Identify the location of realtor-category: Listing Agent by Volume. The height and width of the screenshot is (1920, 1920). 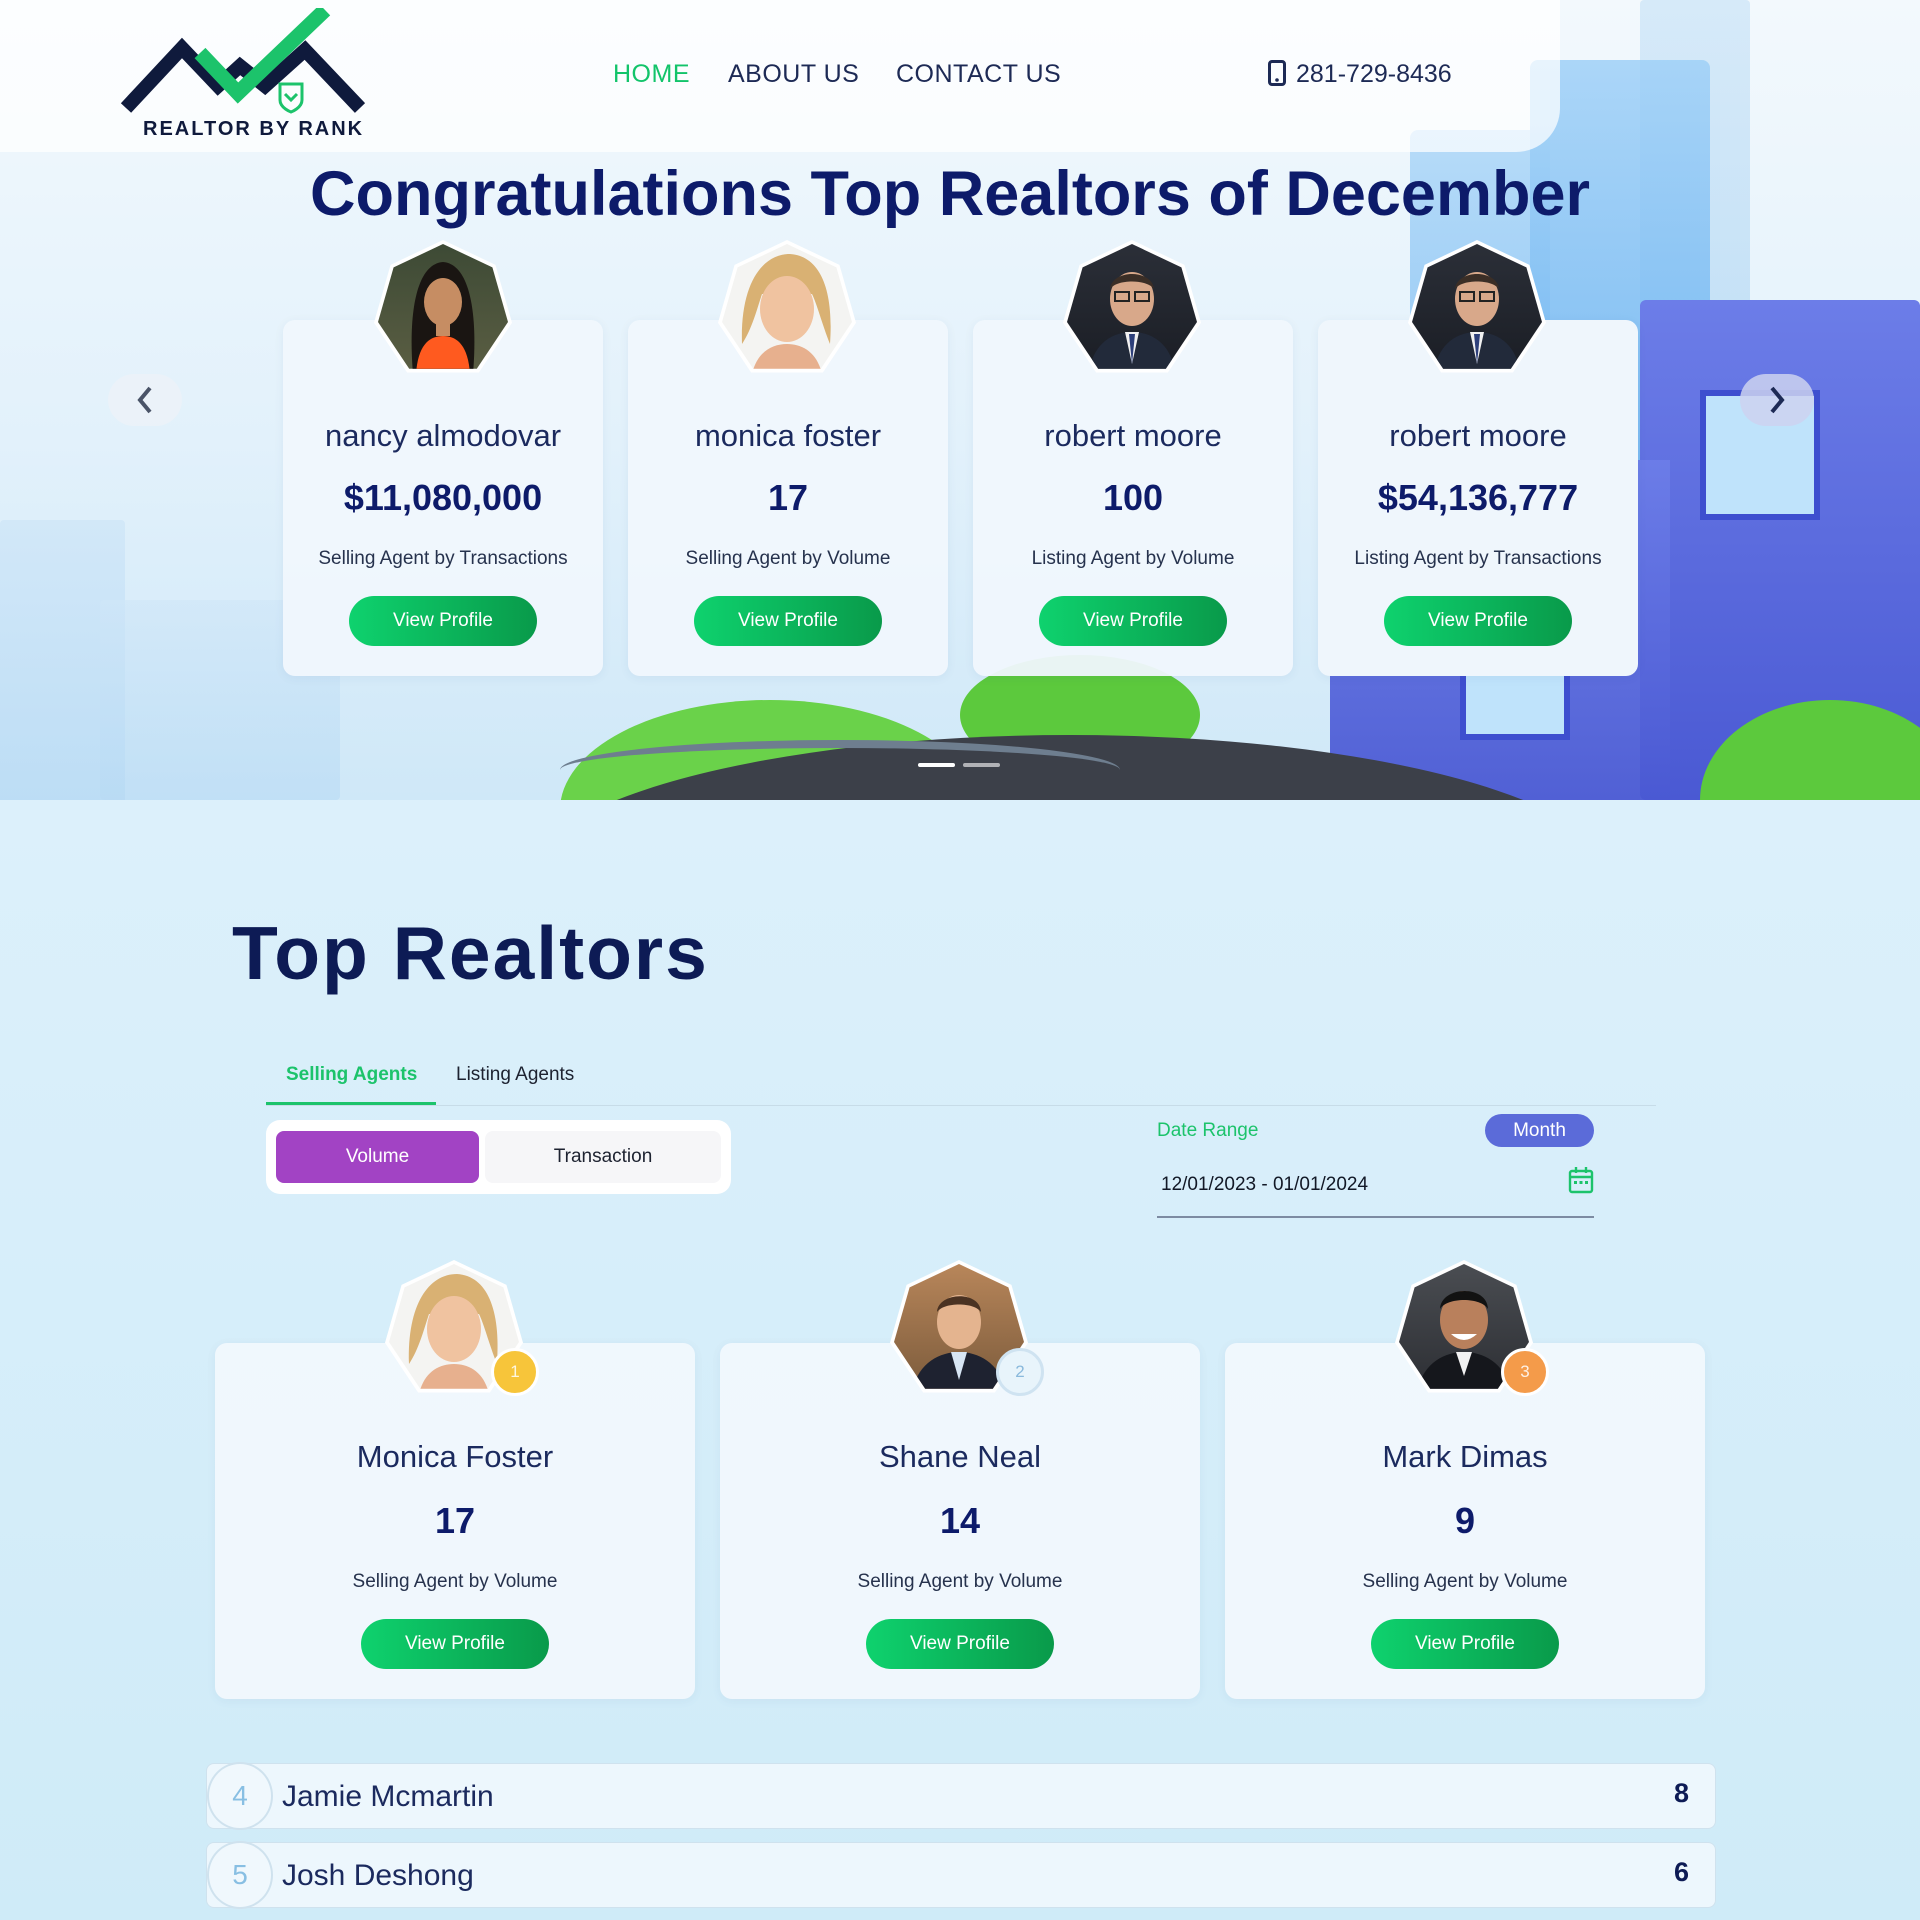
(1133, 558).